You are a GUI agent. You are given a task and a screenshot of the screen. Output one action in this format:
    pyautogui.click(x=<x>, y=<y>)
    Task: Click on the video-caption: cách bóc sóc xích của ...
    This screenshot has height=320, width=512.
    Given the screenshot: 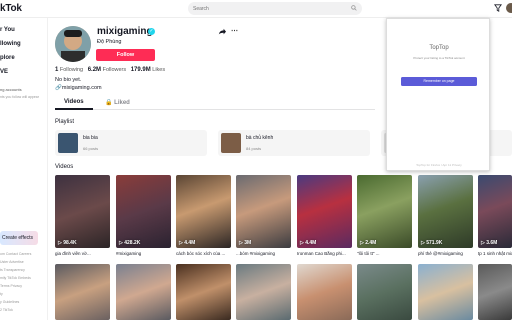 What is the action you would take?
    pyautogui.click(x=204, y=253)
    